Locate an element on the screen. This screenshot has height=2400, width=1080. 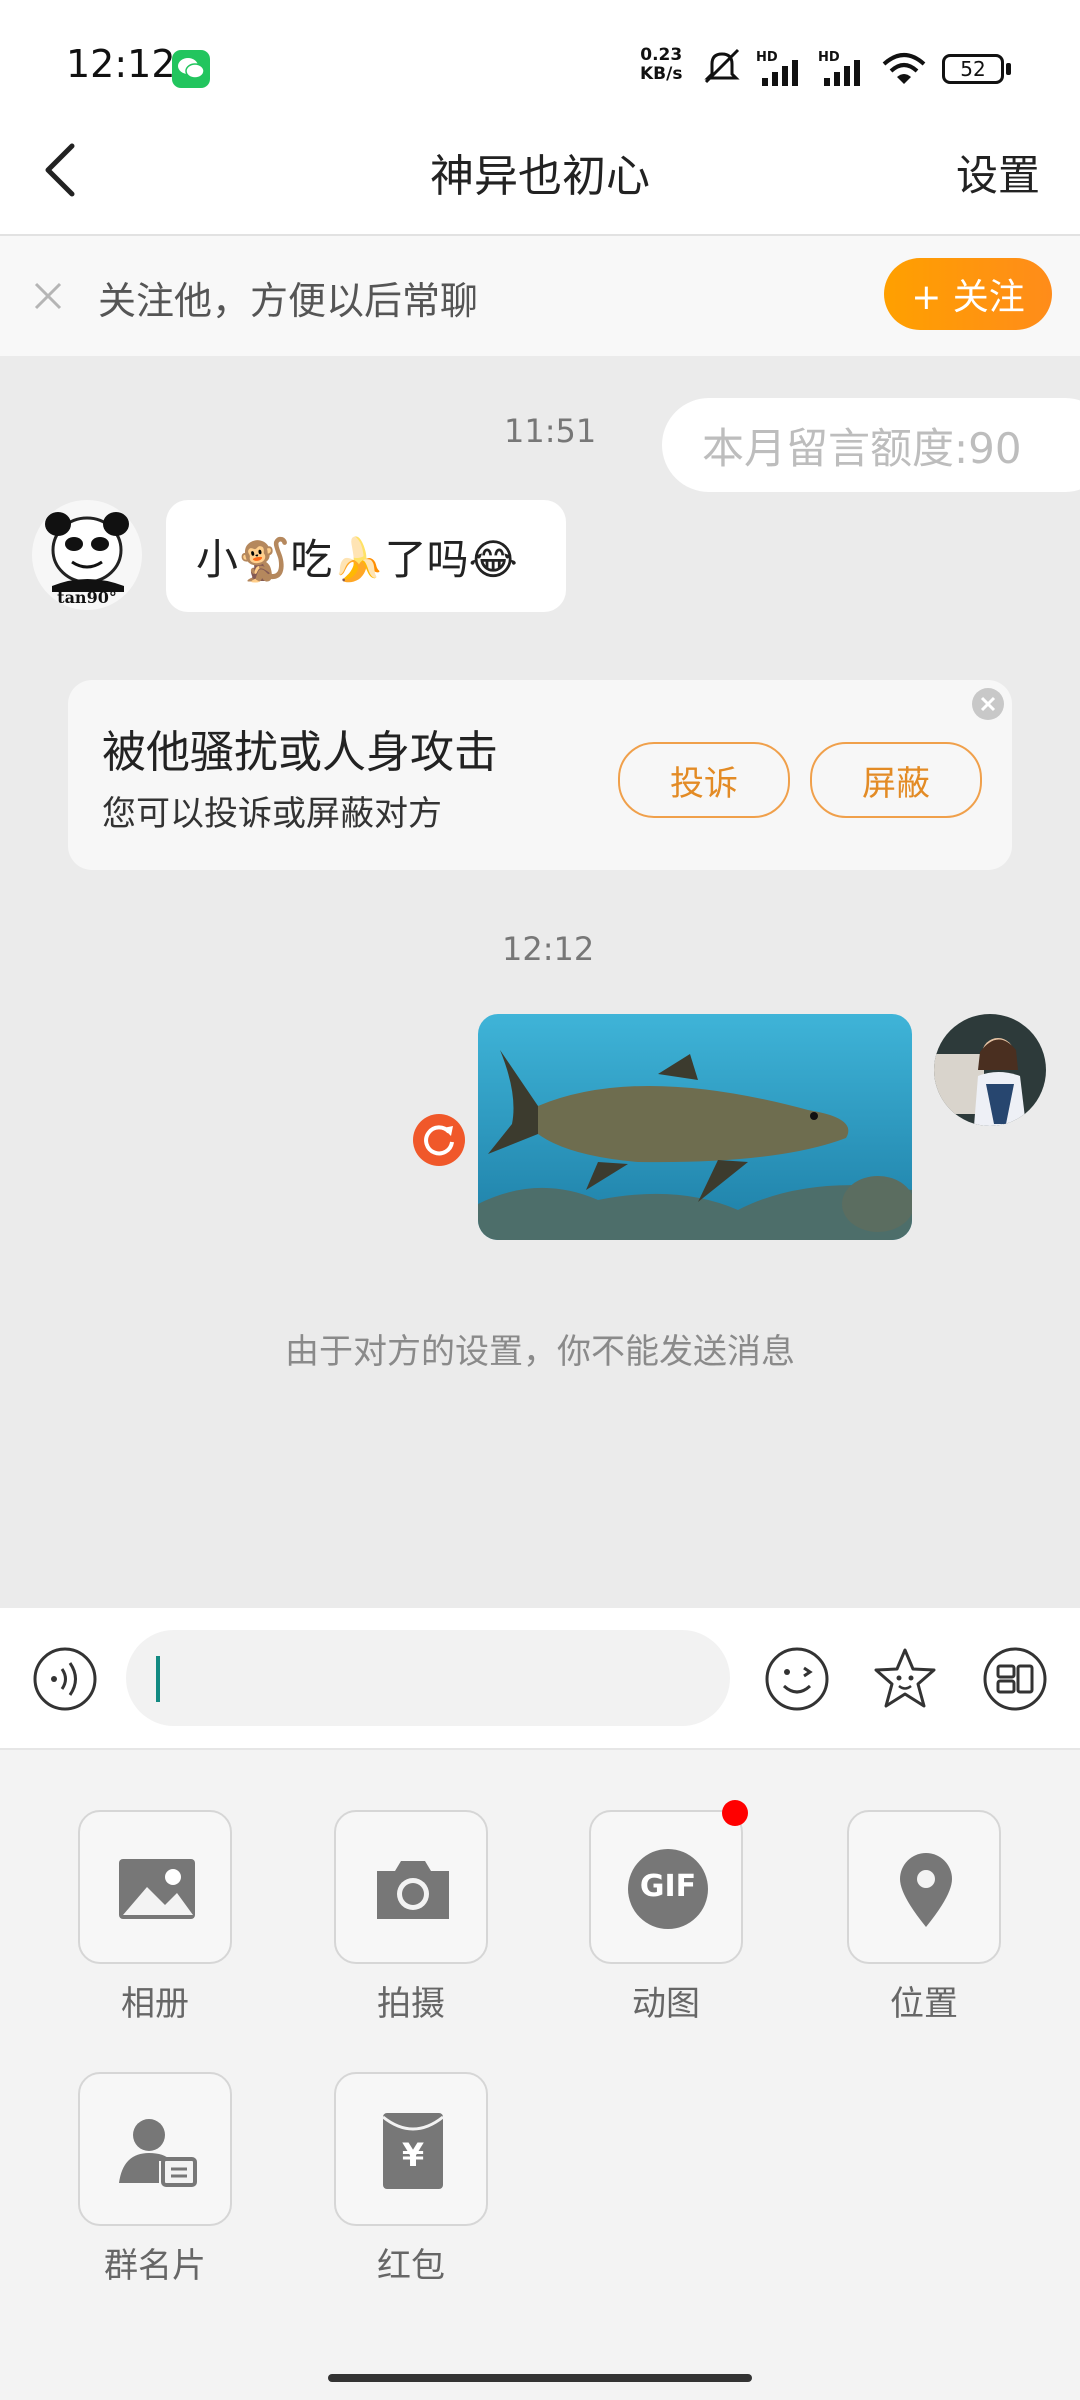
wifi-icon is located at coordinates (904, 68).